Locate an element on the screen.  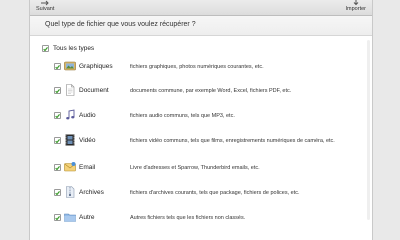
all-types-checkbox is located at coordinates (45, 48).